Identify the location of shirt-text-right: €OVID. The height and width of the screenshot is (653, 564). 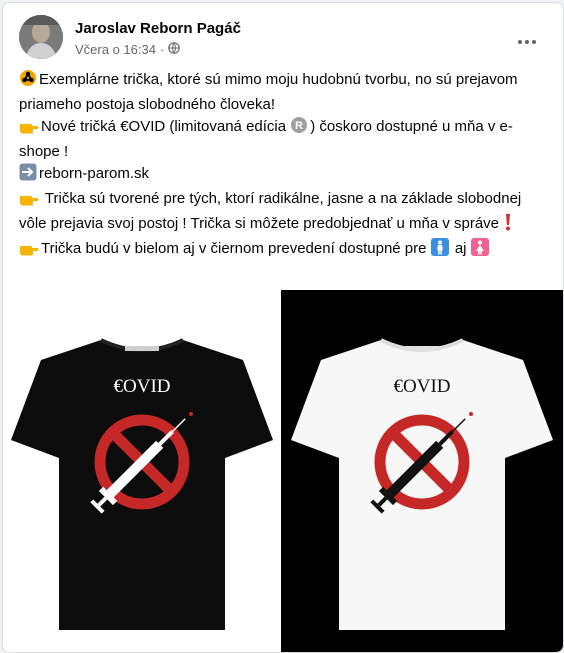
(422, 386).